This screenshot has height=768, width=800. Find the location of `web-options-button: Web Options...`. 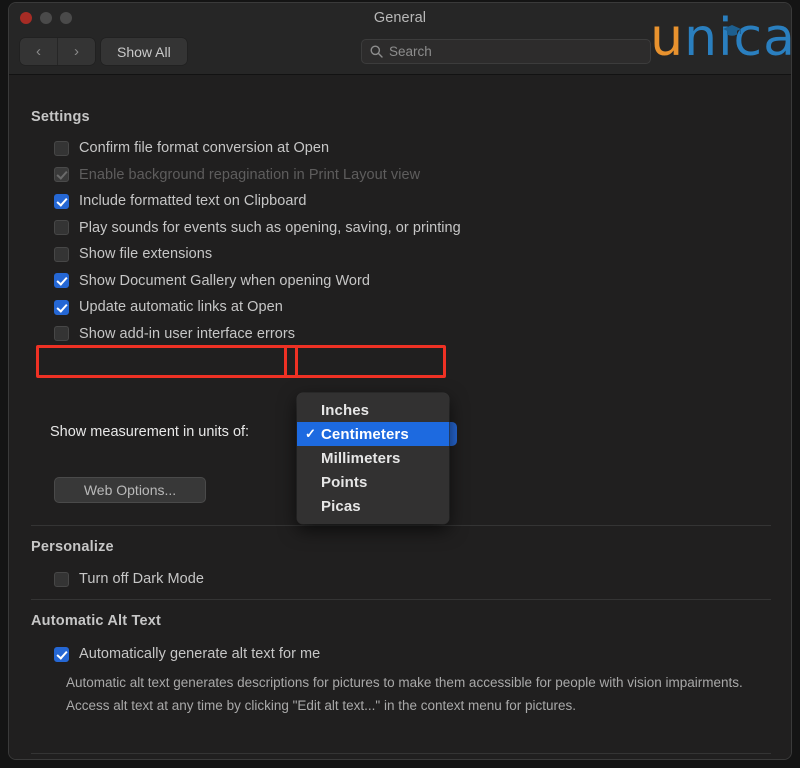

web-options-button: Web Options... is located at coordinates (130, 490).